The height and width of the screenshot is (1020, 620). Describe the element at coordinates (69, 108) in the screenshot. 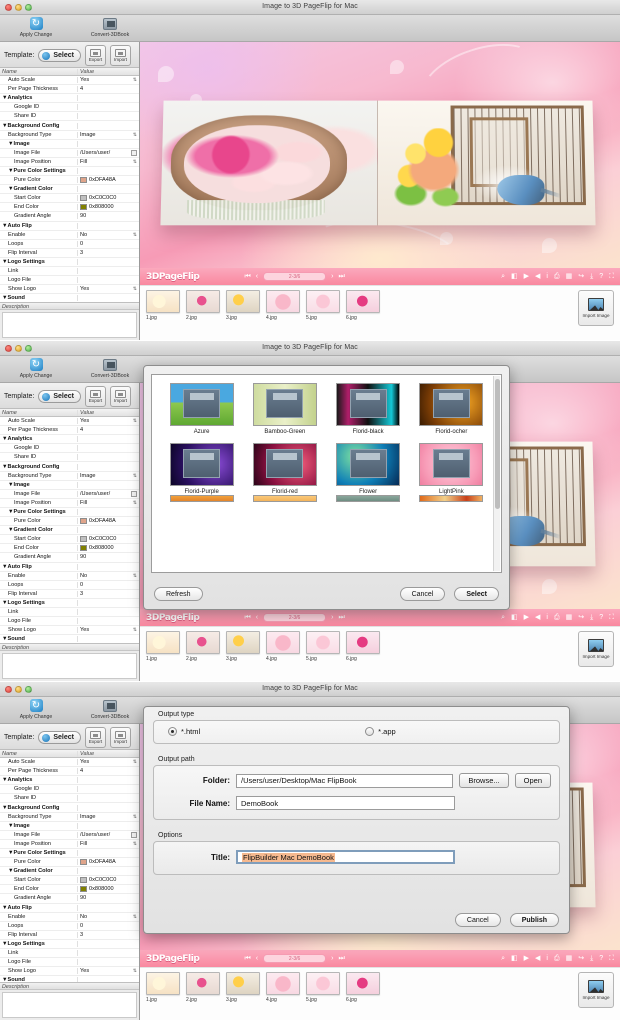

I see `property-row: Google ID` at that location.